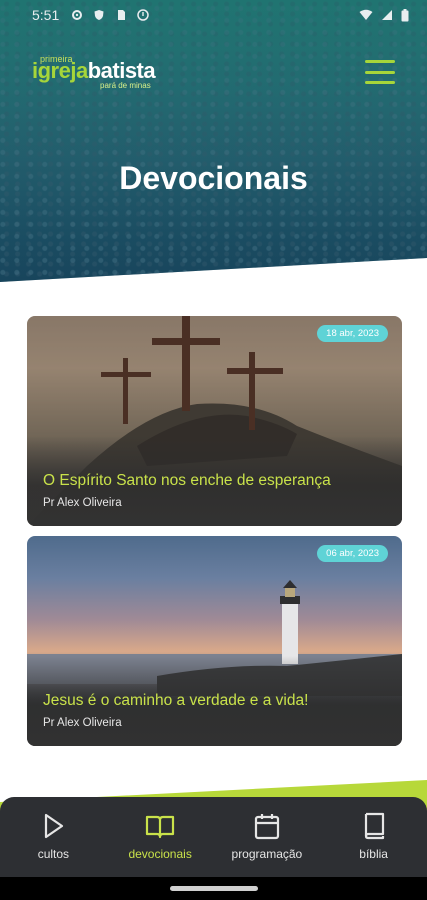  I want to click on battery-icon, so click(405, 14).